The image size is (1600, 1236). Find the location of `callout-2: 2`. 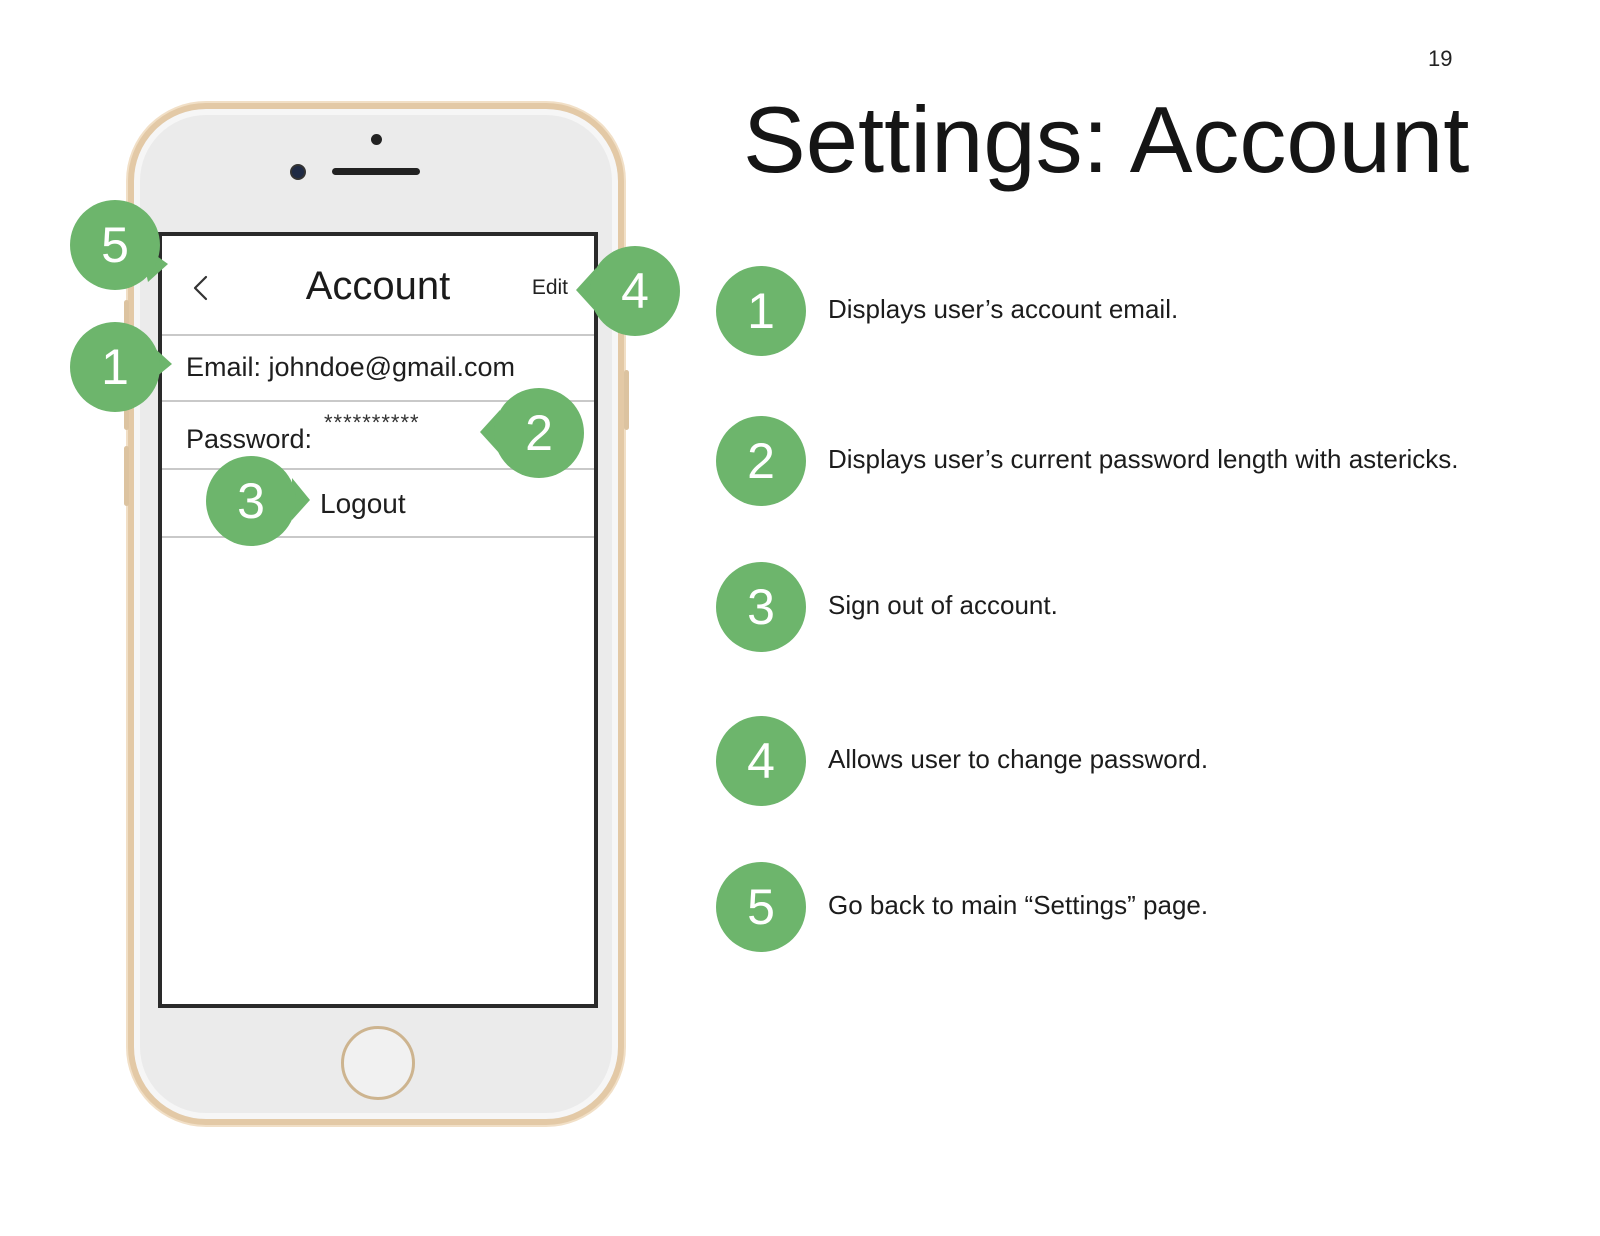

callout-2: 2 is located at coordinates (539, 433).